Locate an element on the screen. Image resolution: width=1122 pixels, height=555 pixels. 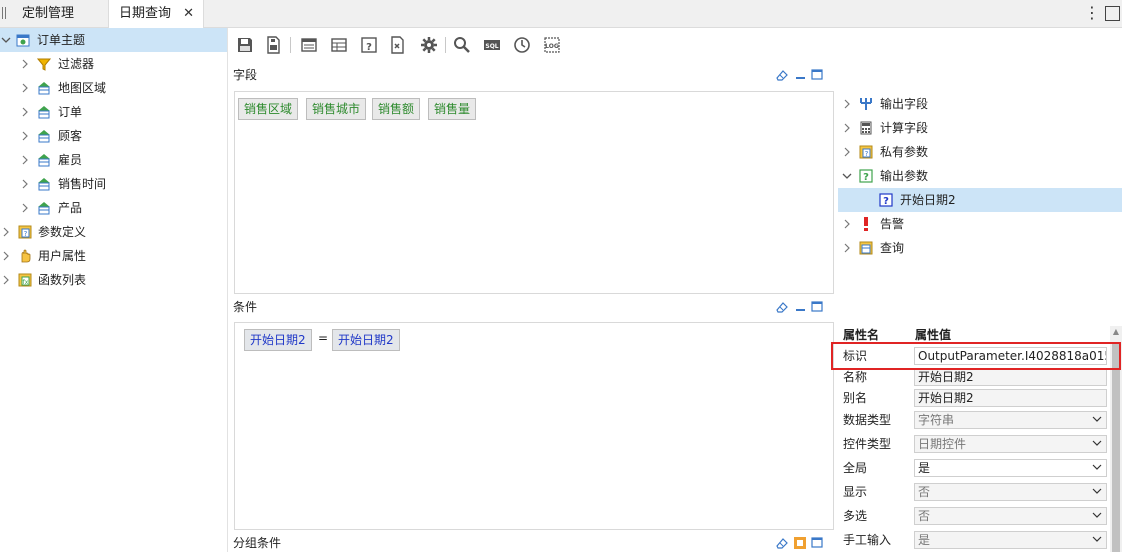
property-row-multi-select: 多选 否 is located at coordinates (973, 516).